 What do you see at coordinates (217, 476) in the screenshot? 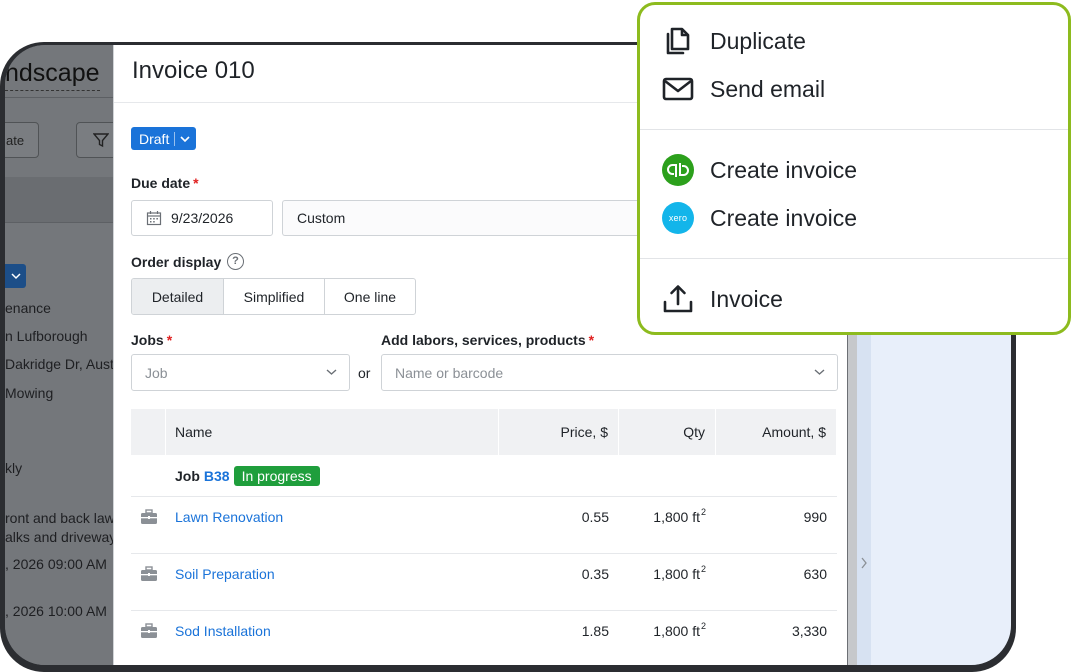
I see `job-link: B38` at bounding box center [217, 476].